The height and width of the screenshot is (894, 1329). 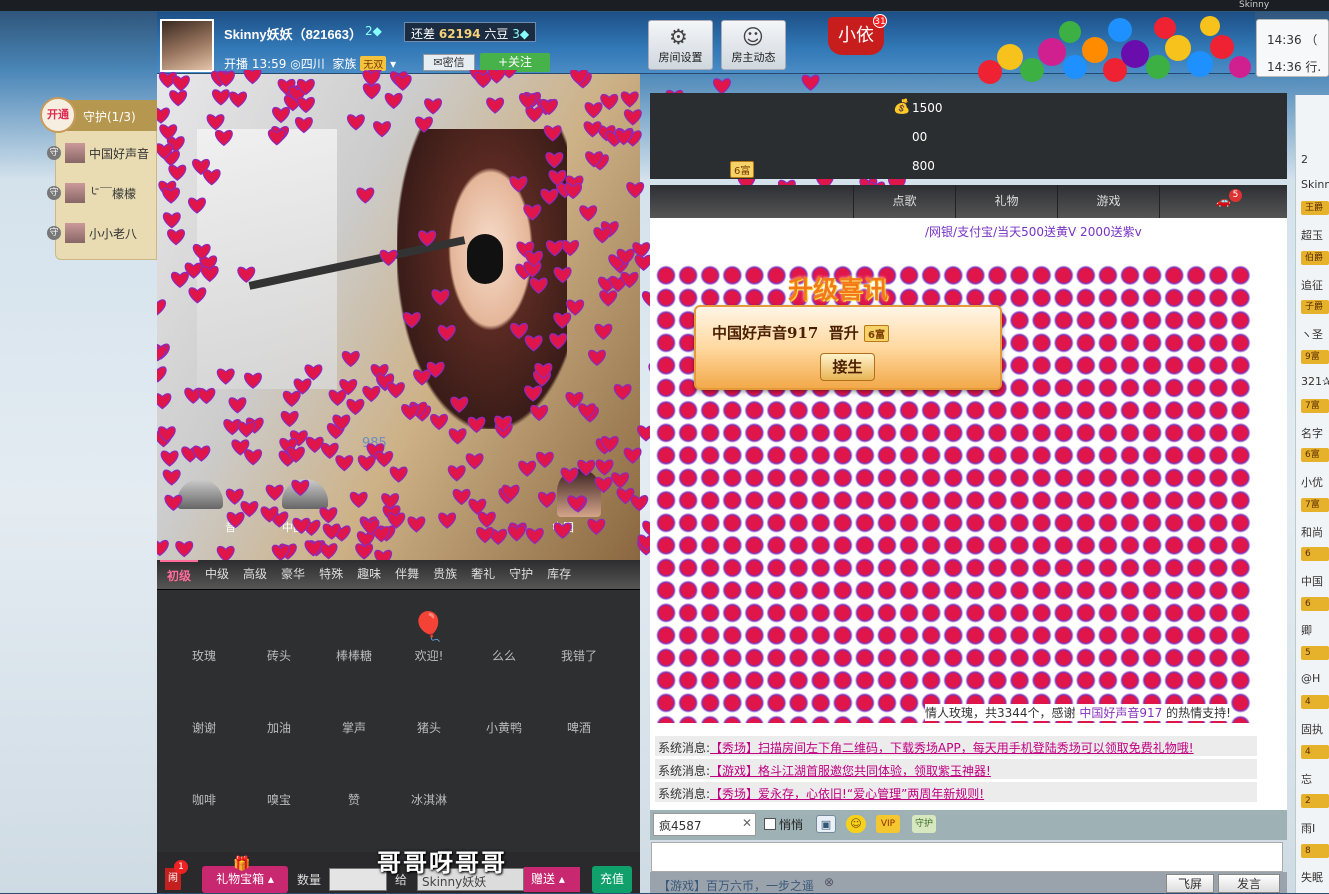 I want to click on gift-item: 掌声, so click(x=354, y=727).